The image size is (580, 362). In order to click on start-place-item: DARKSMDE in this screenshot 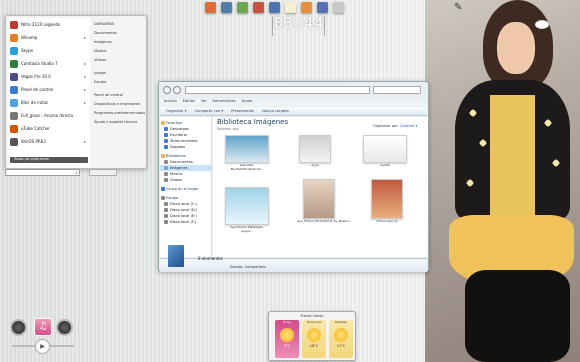, I will do `click(120, 24)`.